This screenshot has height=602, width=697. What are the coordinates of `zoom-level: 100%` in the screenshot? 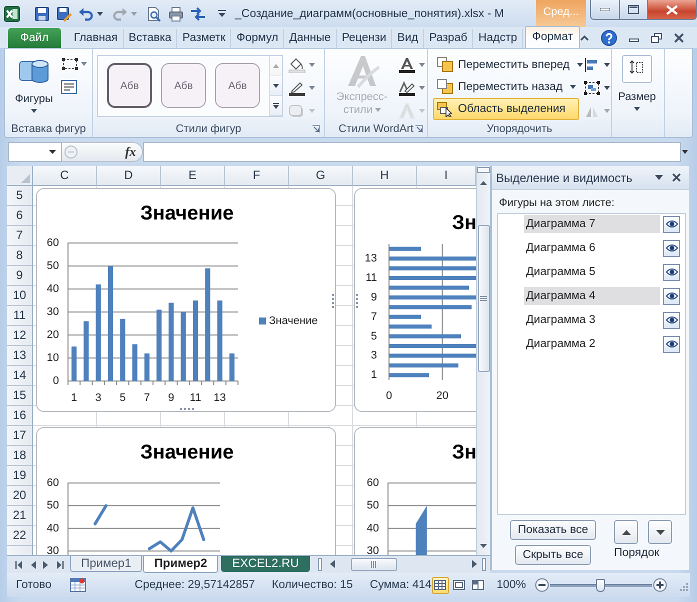 It's located at (511, 585).